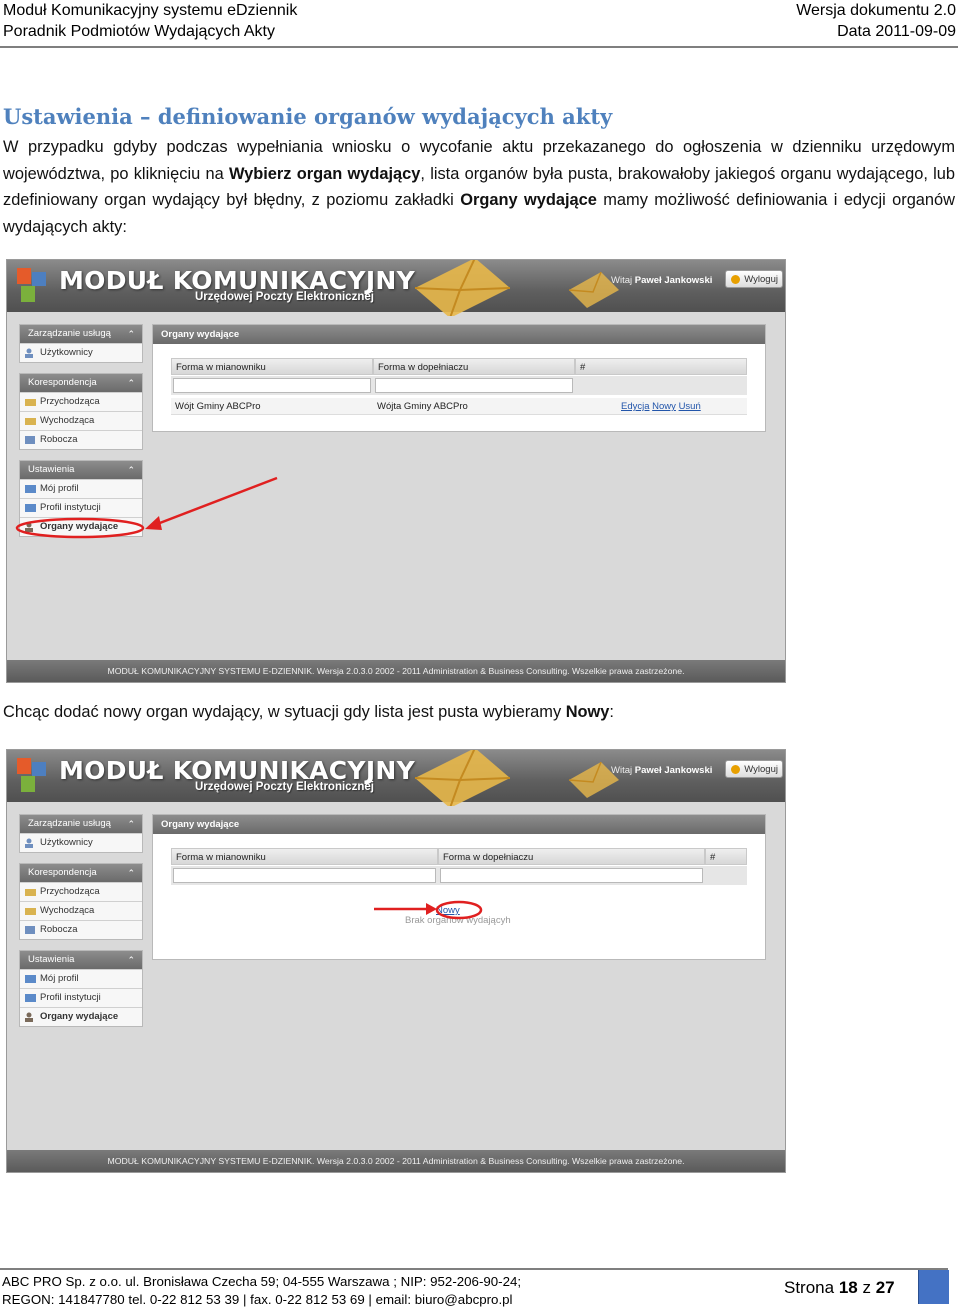 Image resolution: width=960 pixels, height=1309 pixels. What do you see at coordinates (876, 21) in the screenshot?
I see `doc-header-right: Wersja dokumentu 2.0 Data 2011-09-09` at bounding box center [876, 21].